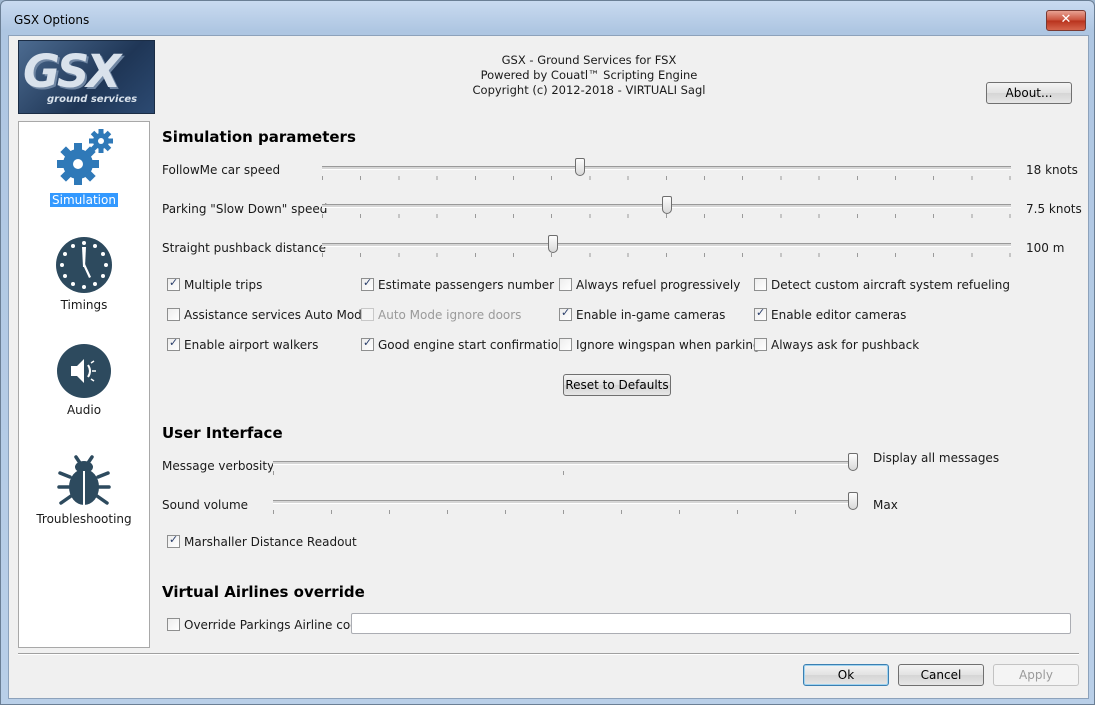  I want to click on refuel-progressively-checkbox: Always refuel progressively, so click(649, 285).